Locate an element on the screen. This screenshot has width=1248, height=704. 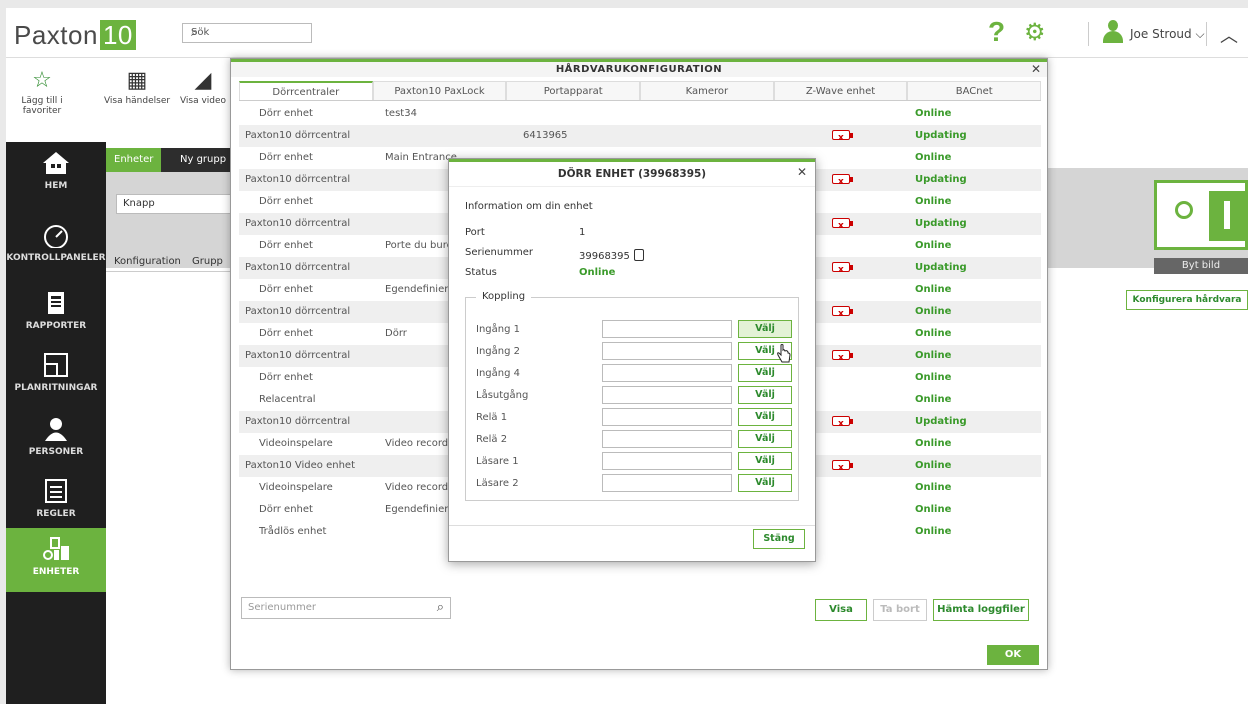
paxton-logo: Paxton 10 is located at coordinates (75, 35).